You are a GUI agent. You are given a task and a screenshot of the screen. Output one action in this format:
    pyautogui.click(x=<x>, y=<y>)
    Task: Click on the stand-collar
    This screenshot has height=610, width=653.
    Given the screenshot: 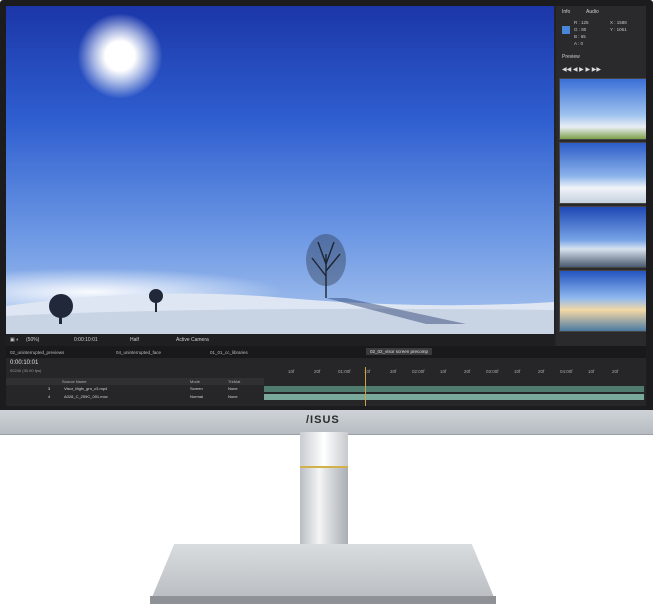 What is the action you would take?
    pyautogui.click(x=324, y=450)
    